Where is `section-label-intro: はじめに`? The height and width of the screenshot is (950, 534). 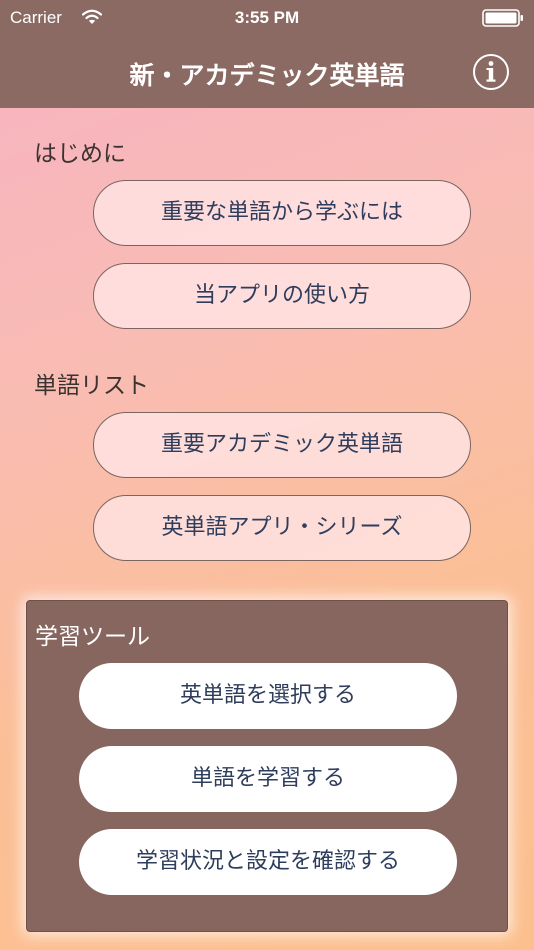
section-label-intro: はじめに is located at coordinates (80, 154).